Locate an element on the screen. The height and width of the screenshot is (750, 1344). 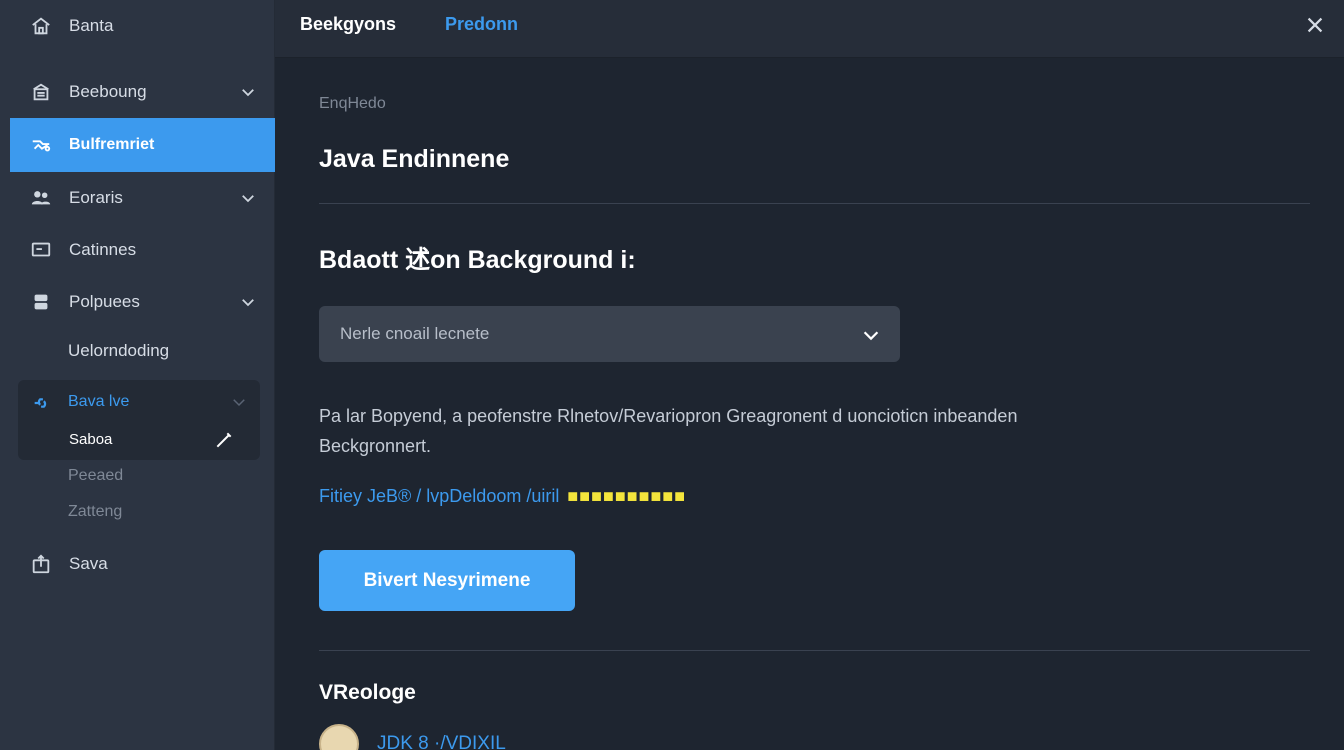
version-select: Nerle cnoail lecnete is located at coordinates (609, 334).